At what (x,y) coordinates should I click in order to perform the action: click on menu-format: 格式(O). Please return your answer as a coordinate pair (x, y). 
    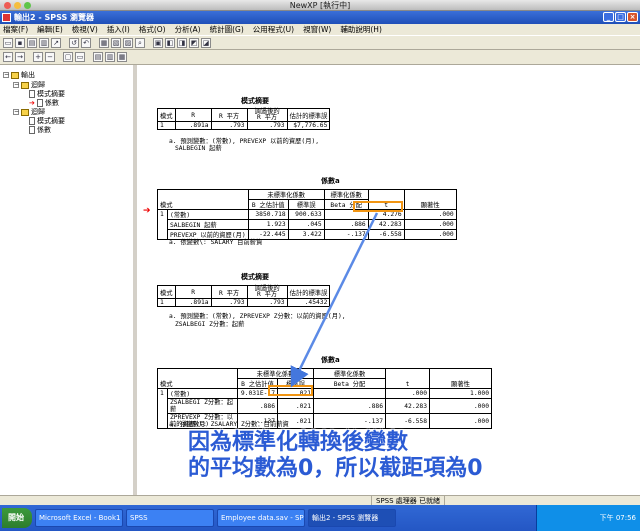
    Looking at the image, I should click on (152, 29).